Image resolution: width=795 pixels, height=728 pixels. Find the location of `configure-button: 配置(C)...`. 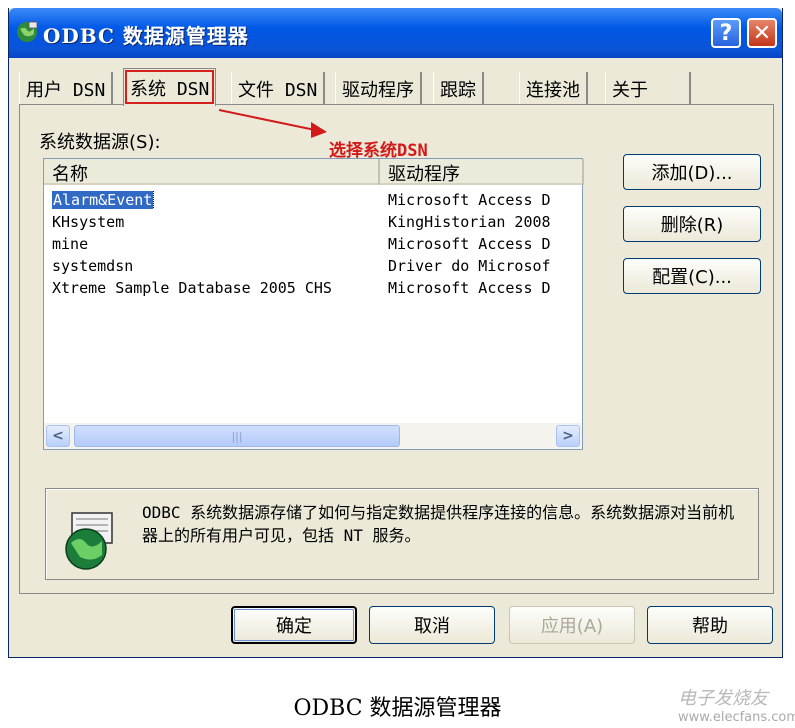

configure-button: 配置(C)... is located at coordinates (692, 276).